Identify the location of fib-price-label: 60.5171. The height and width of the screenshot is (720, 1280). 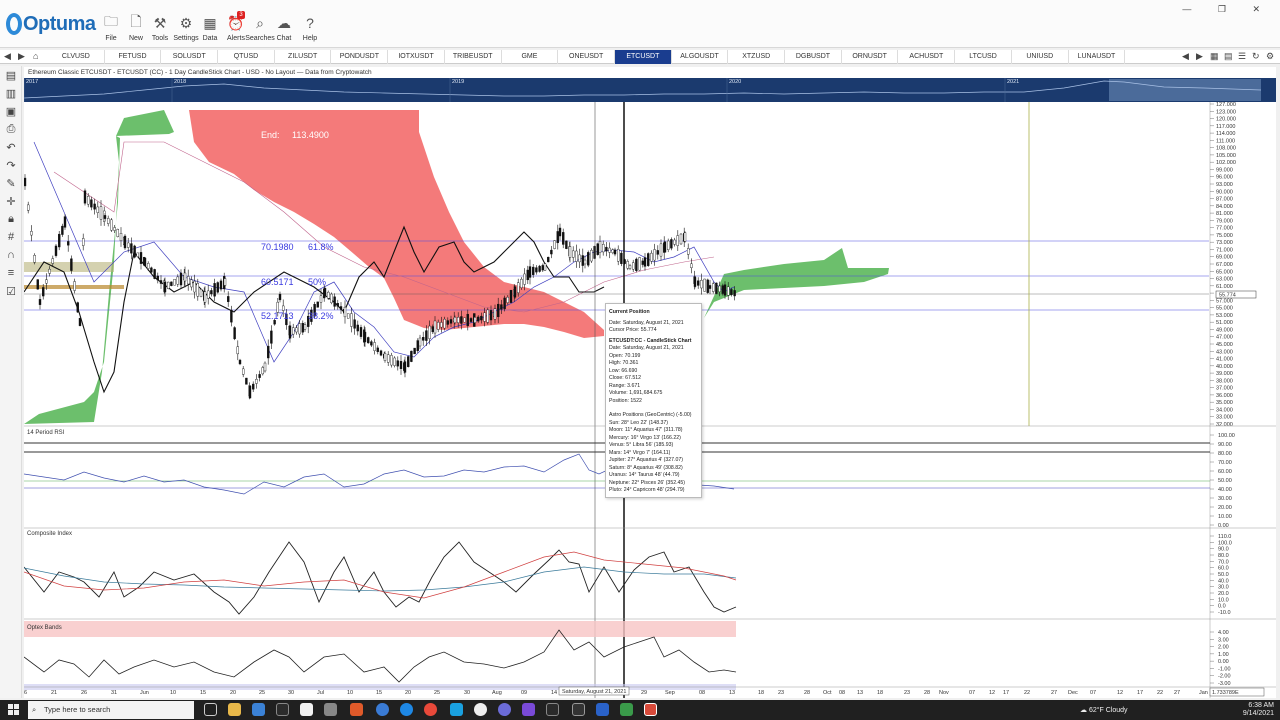
(277, 282).